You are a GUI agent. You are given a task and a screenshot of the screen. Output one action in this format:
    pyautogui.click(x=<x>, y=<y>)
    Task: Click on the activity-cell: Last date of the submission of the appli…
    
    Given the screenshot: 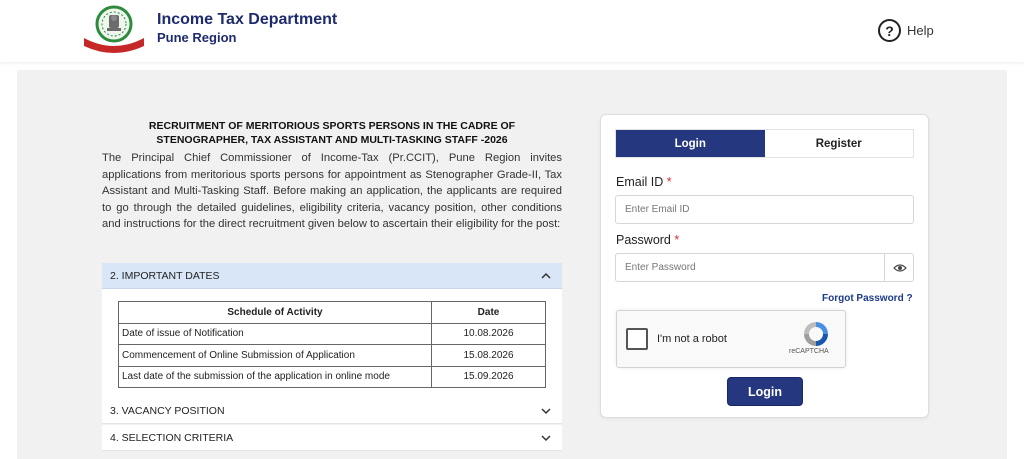 What is the action you would take?
    pyautogui.click(x=275, y=376)
    